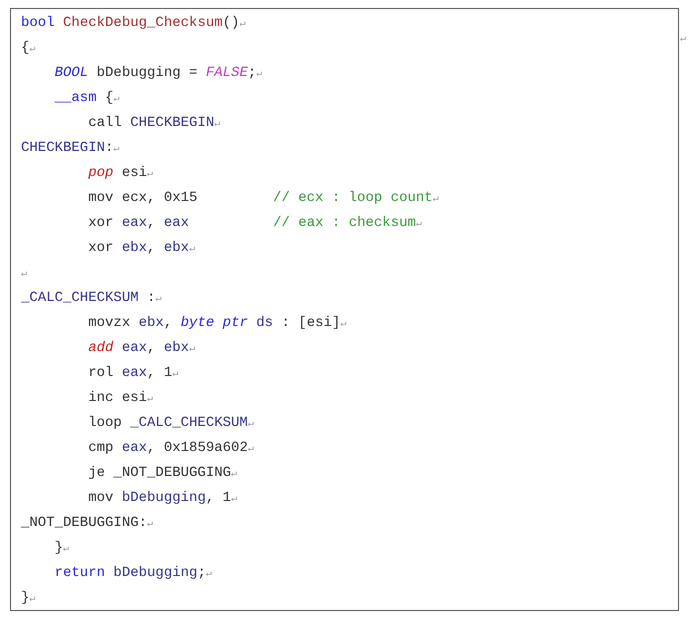 The image size is (690, 619). What do you see at coordinates (263, 198) in the screenshot?
I see `code-line: mov ecx, 0x15 // ecx : loop count↵` at bounding box center [263, 198].